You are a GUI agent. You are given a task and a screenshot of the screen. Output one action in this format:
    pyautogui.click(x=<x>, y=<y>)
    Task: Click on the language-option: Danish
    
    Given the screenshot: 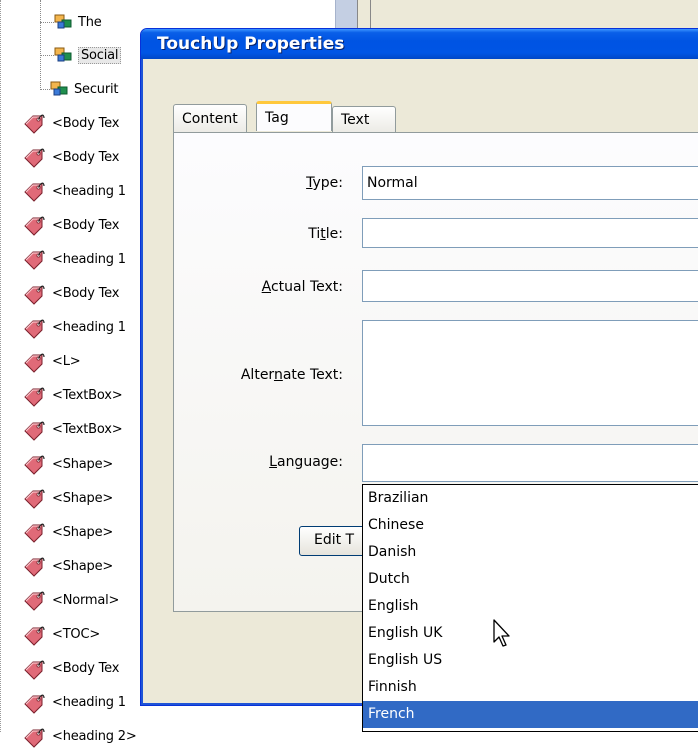 What is the action you would take?
    pyautogui.click(x=530, y=552)
    